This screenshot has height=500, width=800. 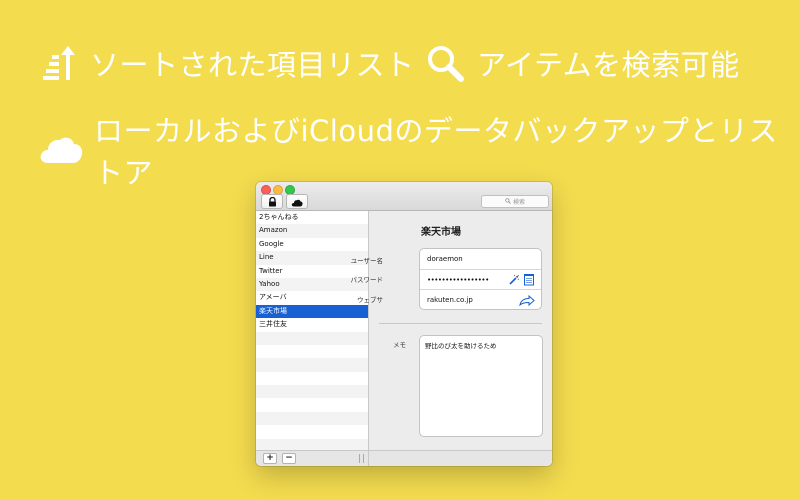 I want to click on username-field: doraemon, so click(x=480, y=259).